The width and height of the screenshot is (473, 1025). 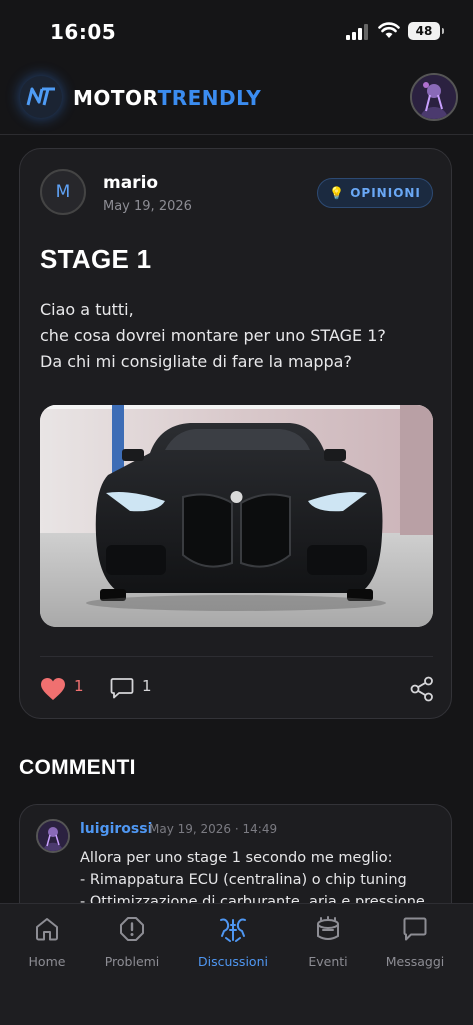 I want to click on heart-icon, so click(x=53, y=689).